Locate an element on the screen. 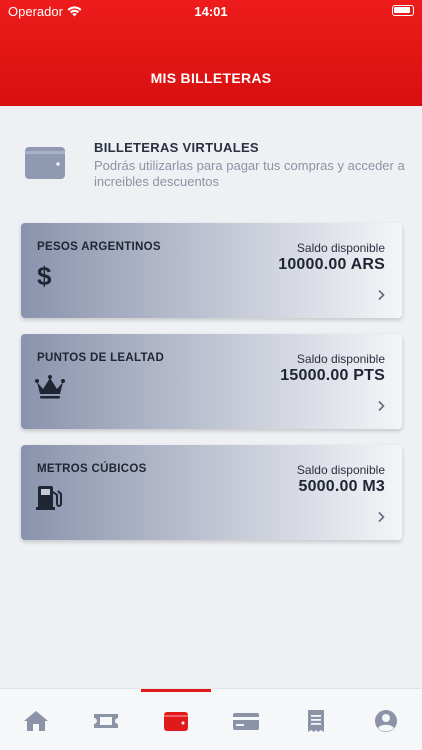  ticket-icon is located at coordinates (106, 721).